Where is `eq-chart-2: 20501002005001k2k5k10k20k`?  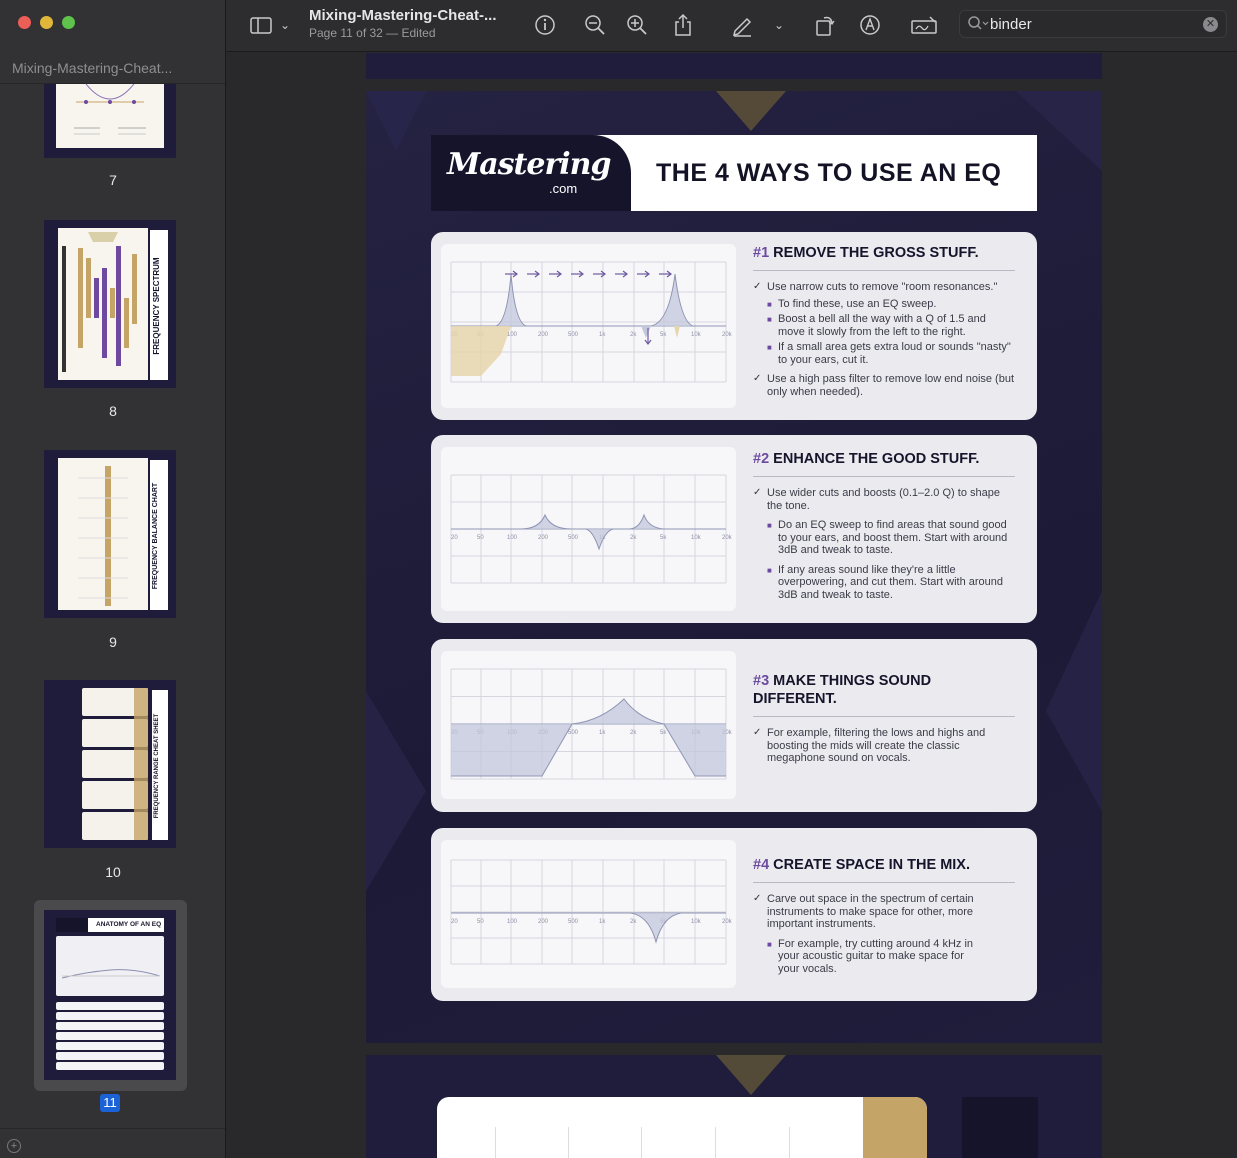 eq-chart-2: 20501002005001k2k5k10k20k is located at coordinates (588, 529).